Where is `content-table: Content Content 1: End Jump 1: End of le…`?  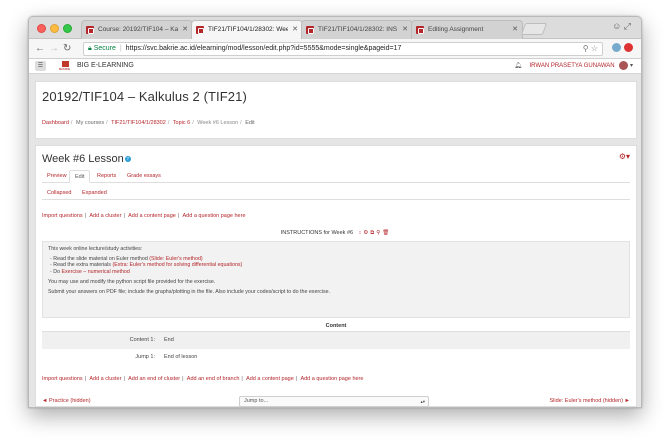
content-table: Content Content 1: End Jump 1: End of le… is located at coordinates (336, 343).